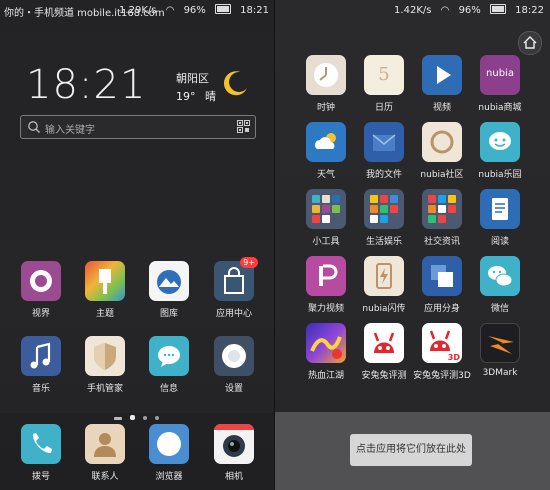 Image resolution: width=550 pixels, height=490 pixels. I want to click on folder-icon, so click(384, 142).